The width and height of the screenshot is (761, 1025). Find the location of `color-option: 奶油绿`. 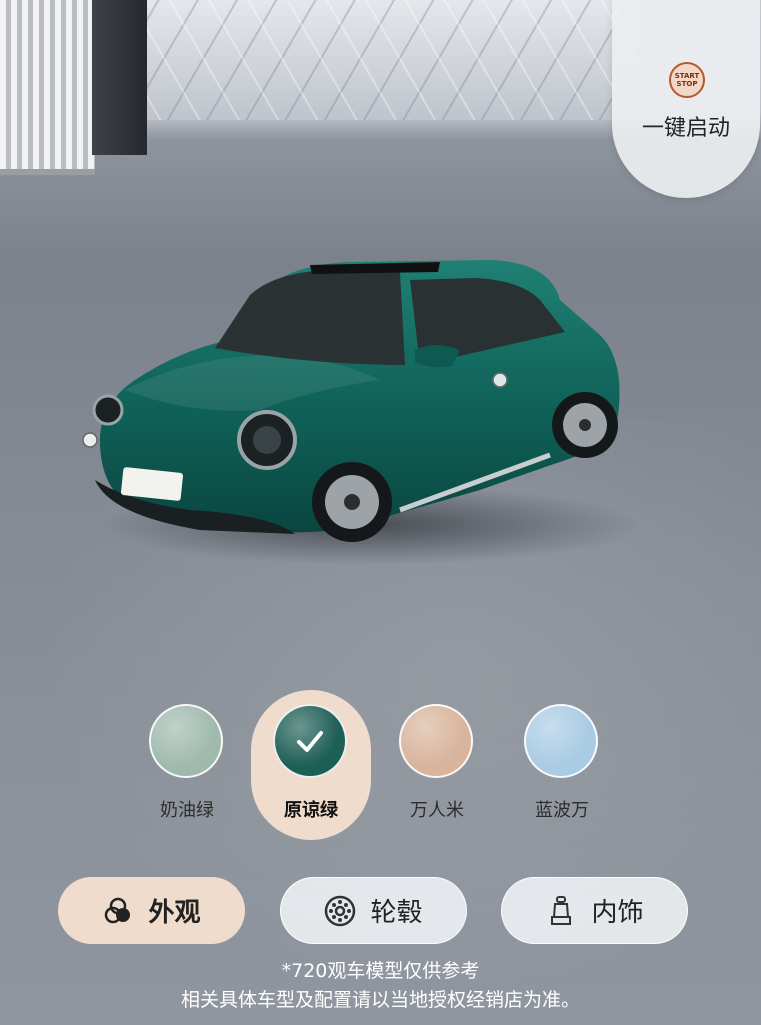

color-option: 奶油绿 is located at coordinates (187, 765).